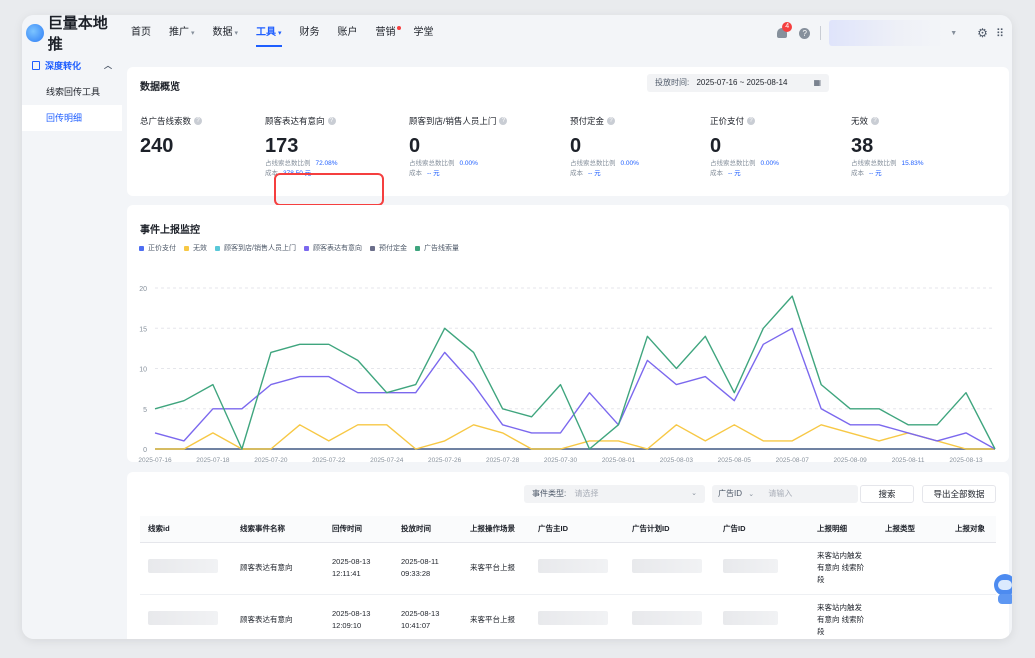 Image resolution: width=1035 pixels, height=658 pixels. I want to click on event-type-label: 事件类型:, so click(549, 493).